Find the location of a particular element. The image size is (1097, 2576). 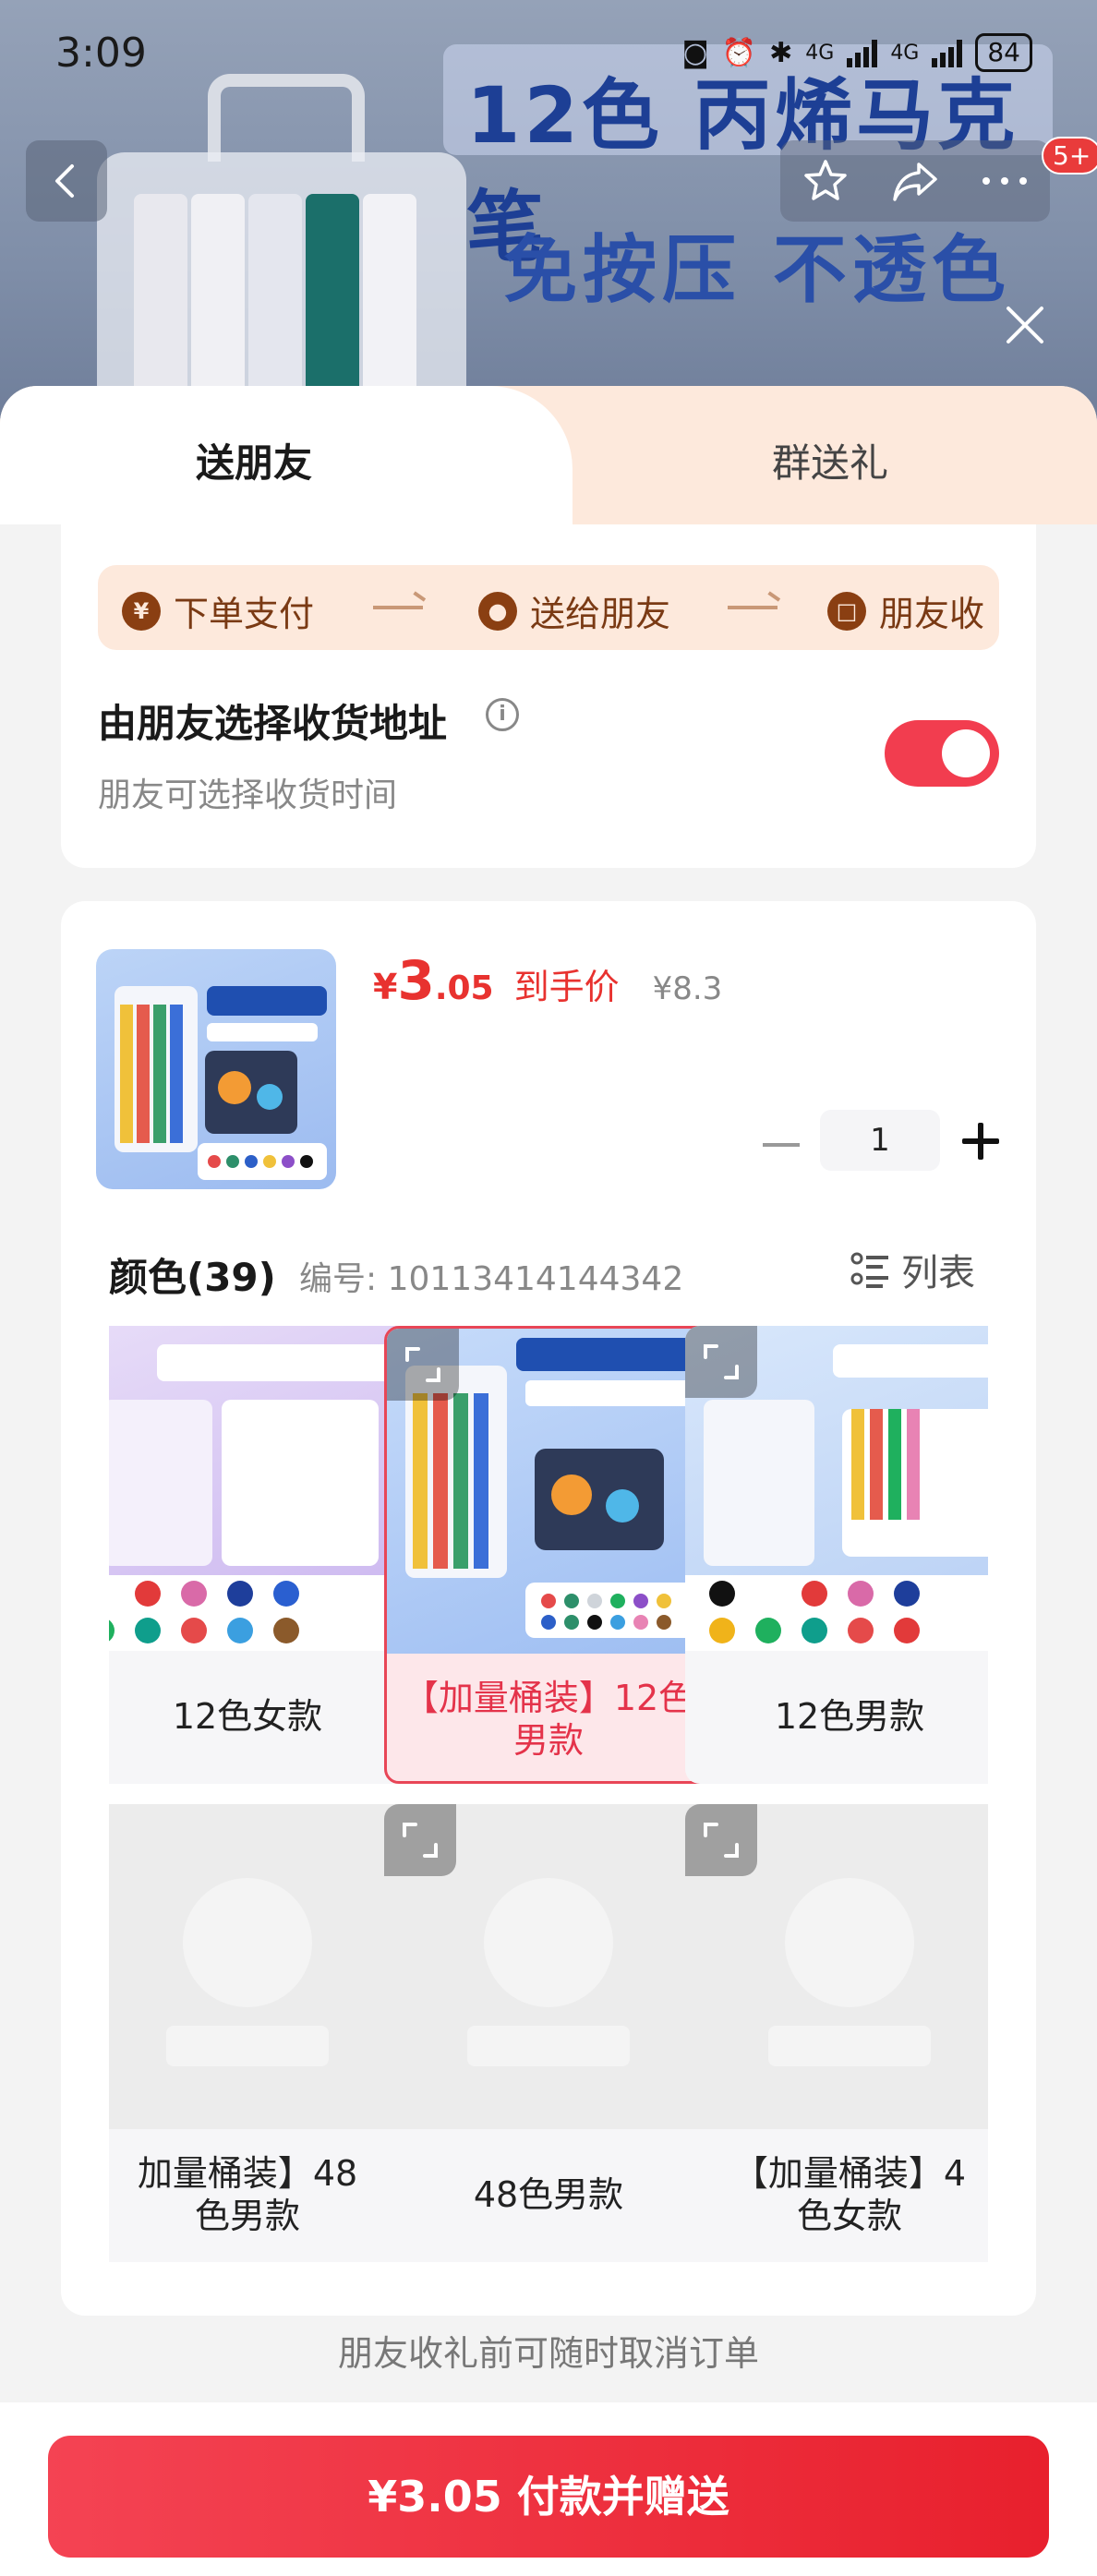

network-label: 4G is located at coordinates (820, 53).